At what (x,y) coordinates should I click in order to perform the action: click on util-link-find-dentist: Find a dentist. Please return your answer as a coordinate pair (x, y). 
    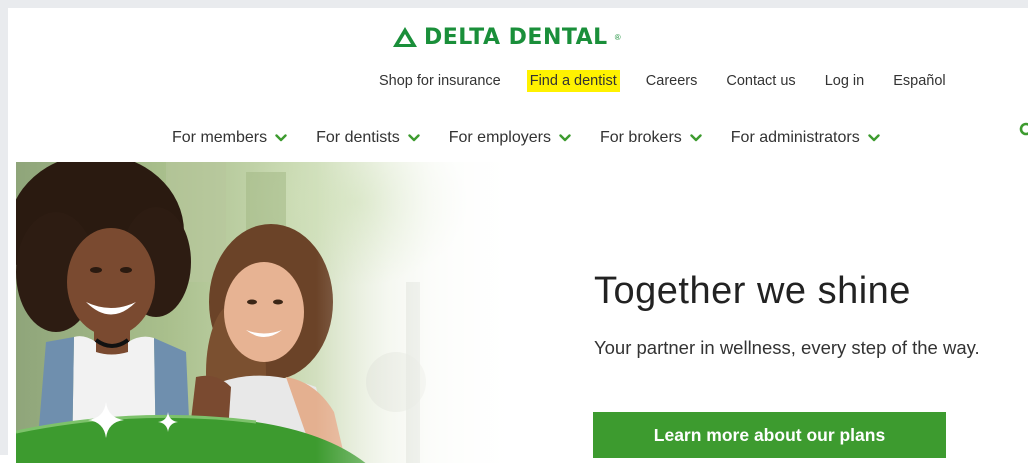
    Looking at the image, I should click on (573, 81).